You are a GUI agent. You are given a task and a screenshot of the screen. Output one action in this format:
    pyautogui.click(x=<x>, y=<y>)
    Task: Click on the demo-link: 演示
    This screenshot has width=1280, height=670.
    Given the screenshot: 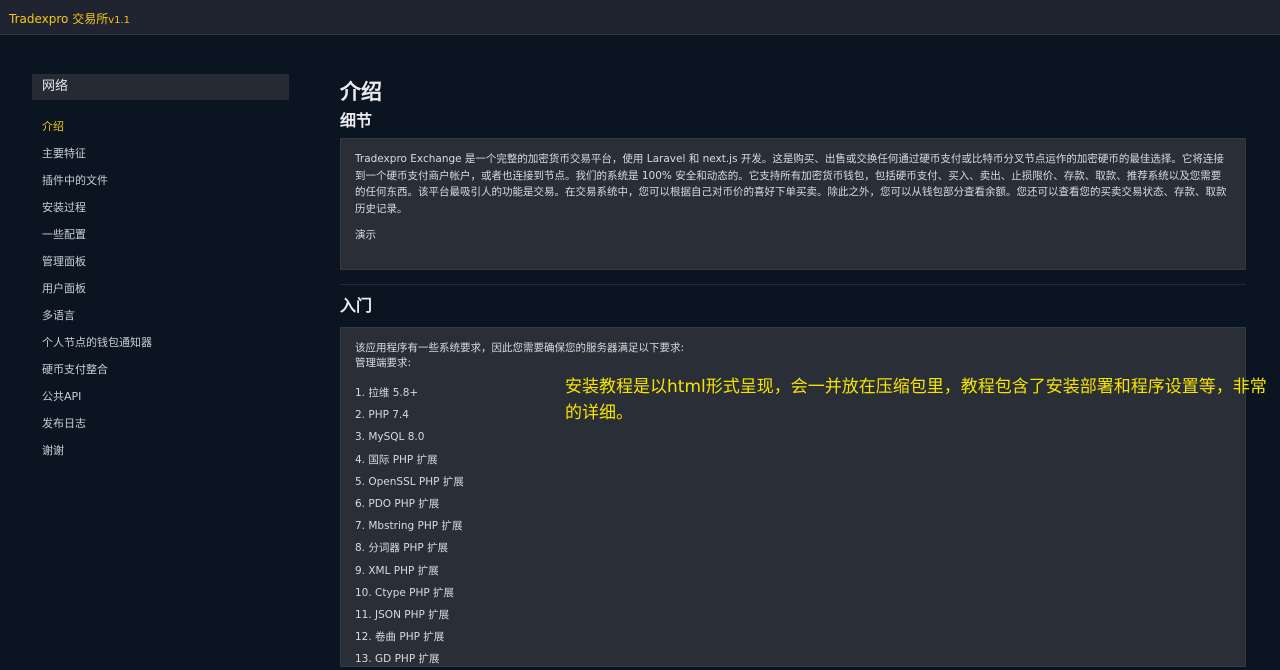 What is the action you would take?
    pyautogui.click(x=793, y=235)
    